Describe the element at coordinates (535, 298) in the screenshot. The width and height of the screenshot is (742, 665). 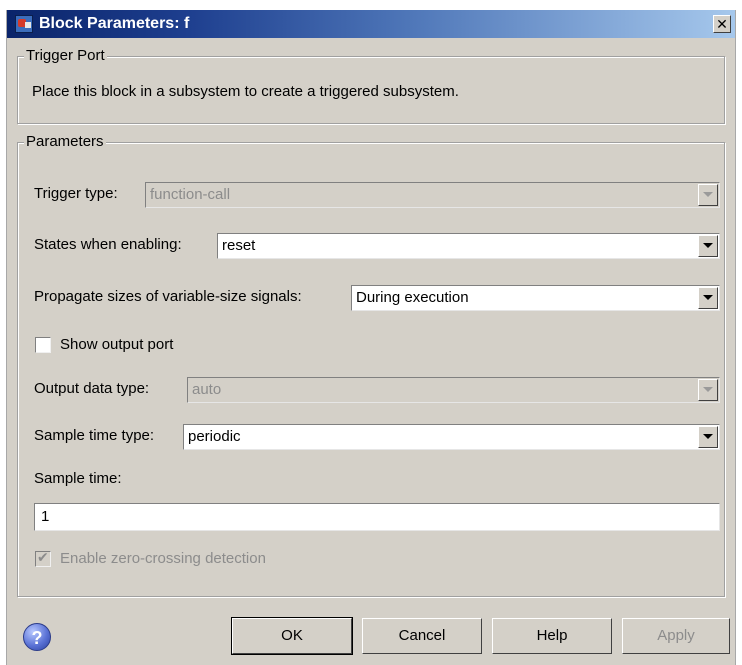
I see `propagate-sizes-select: During execution` at that location.